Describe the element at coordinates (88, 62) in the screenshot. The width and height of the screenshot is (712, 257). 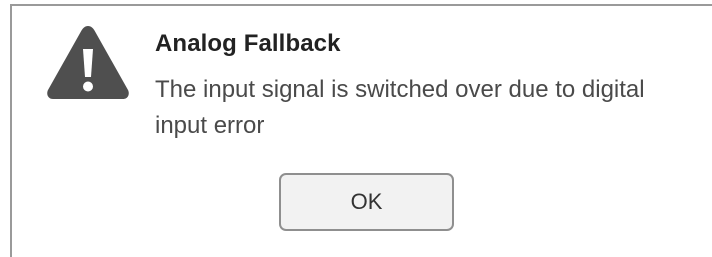
I see `warning-triangle-icon` at that location.